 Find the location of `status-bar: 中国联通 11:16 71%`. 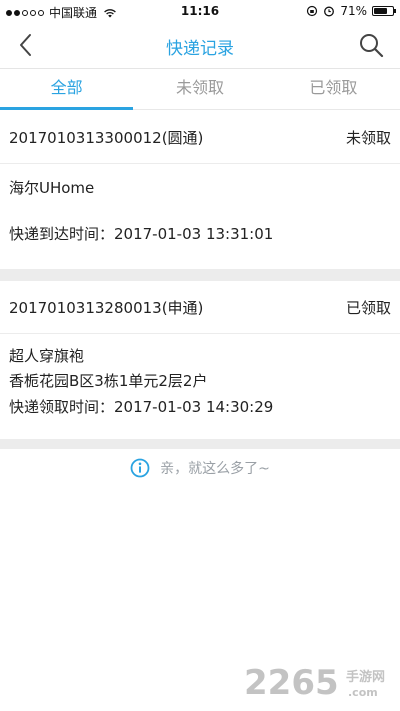

status-bar: 中国联通 11:16 71% is located at coordinates (200, 11).